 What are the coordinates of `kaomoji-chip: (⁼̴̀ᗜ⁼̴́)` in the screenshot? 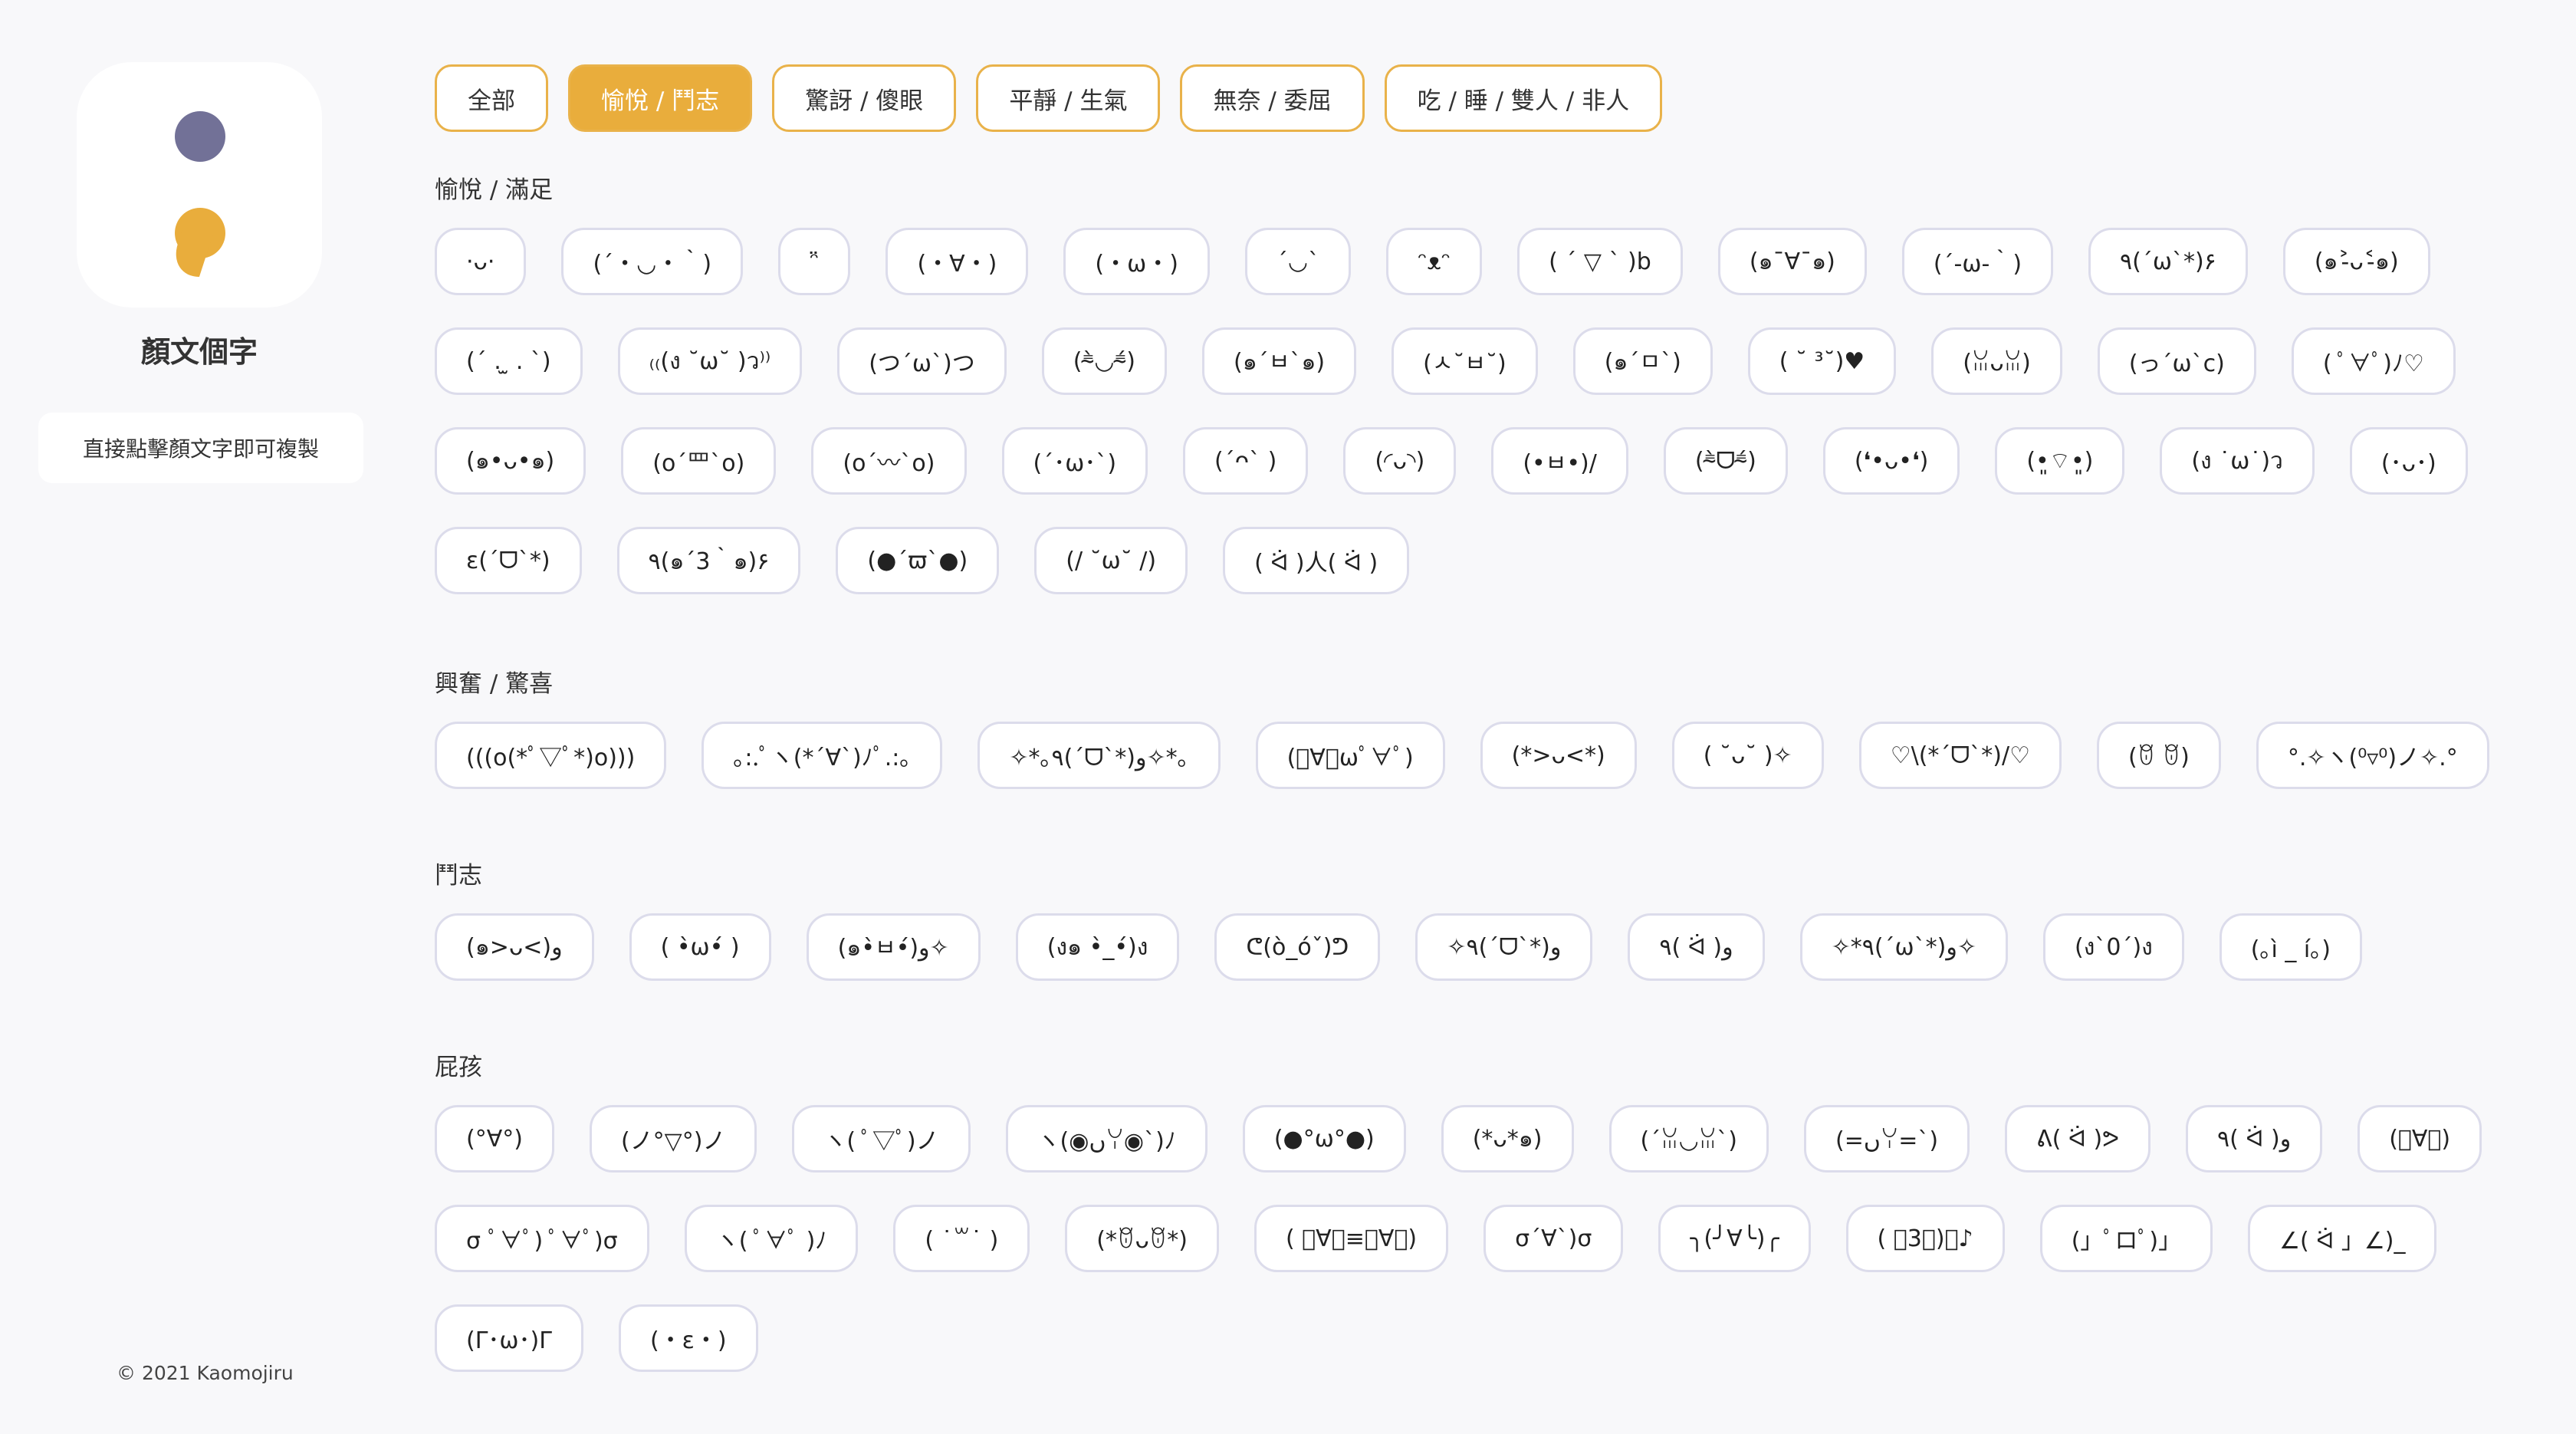 It's located at (1726, 461).